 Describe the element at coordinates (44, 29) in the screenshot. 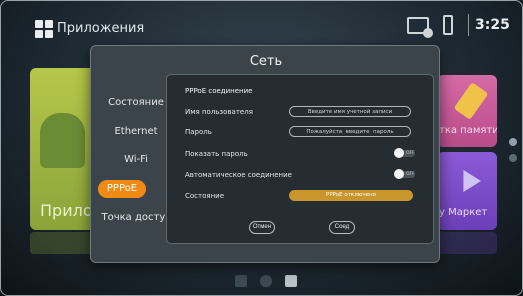

I see `apps-grid-icon` at that location.